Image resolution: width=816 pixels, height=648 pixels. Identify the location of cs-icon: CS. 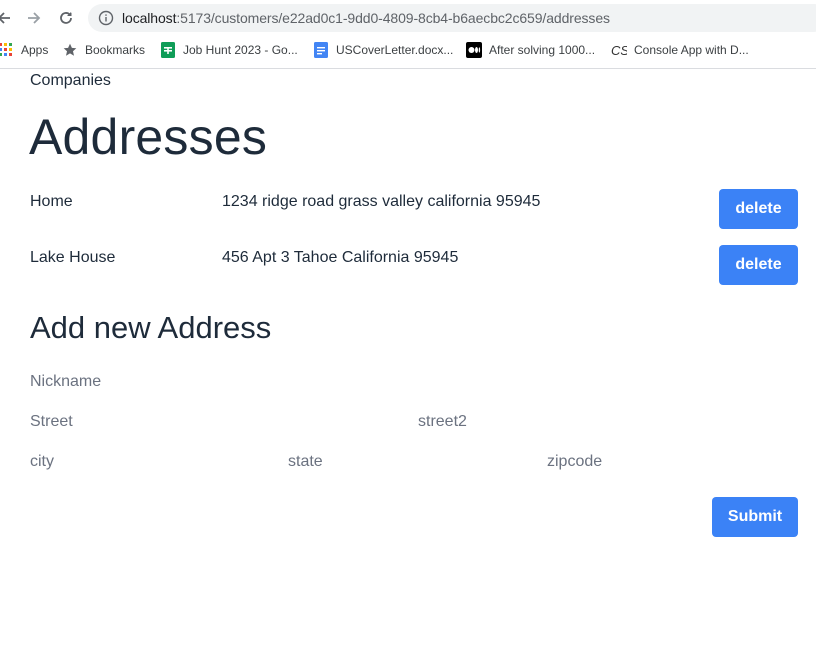
(619, 50).